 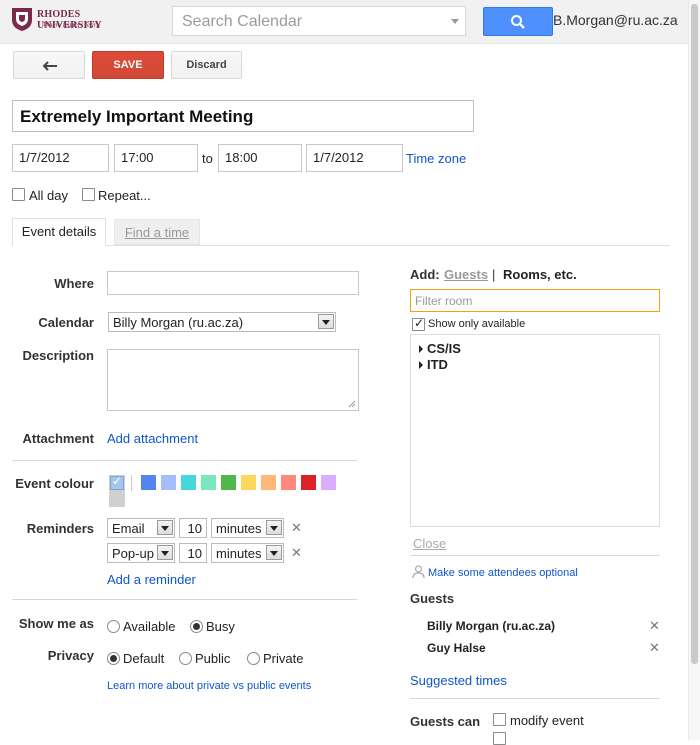 I want to click on room-name: CS/IS, so click(x=444, y=348).